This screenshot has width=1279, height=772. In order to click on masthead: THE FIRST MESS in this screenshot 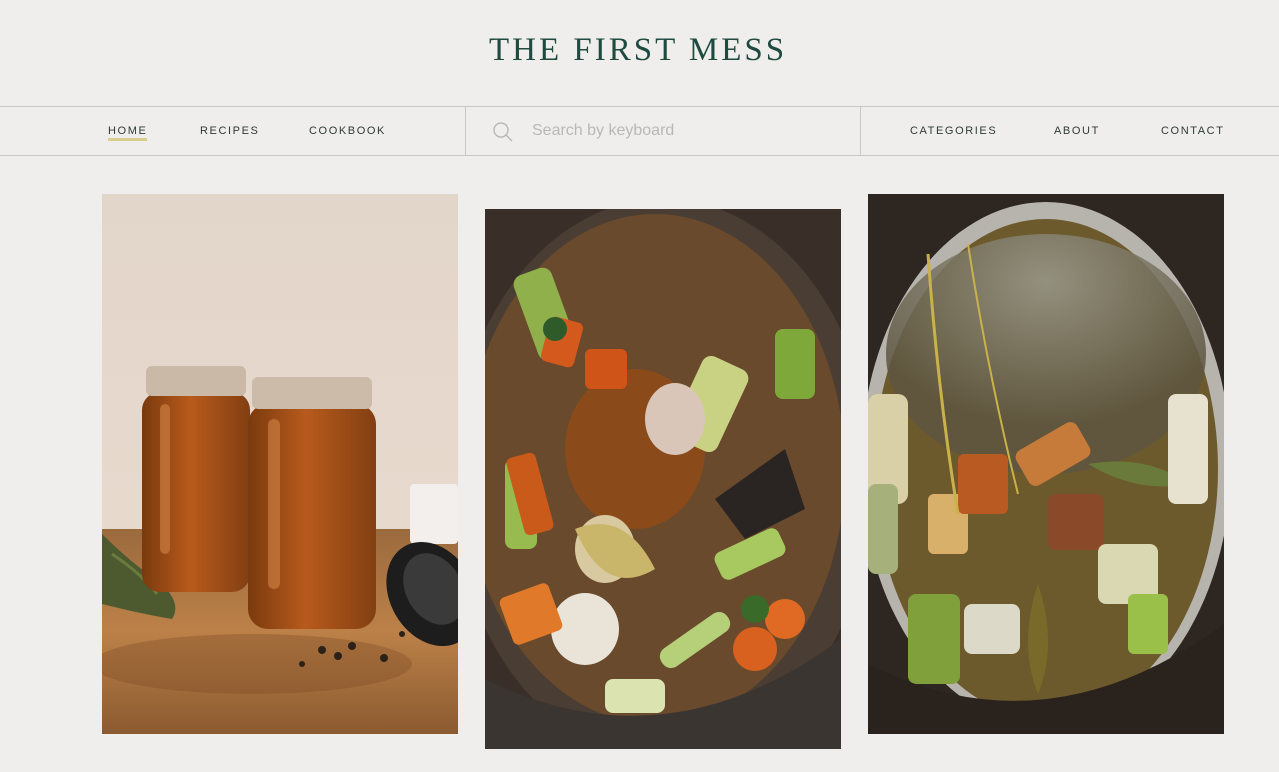, I will do `click(639, 53)`.